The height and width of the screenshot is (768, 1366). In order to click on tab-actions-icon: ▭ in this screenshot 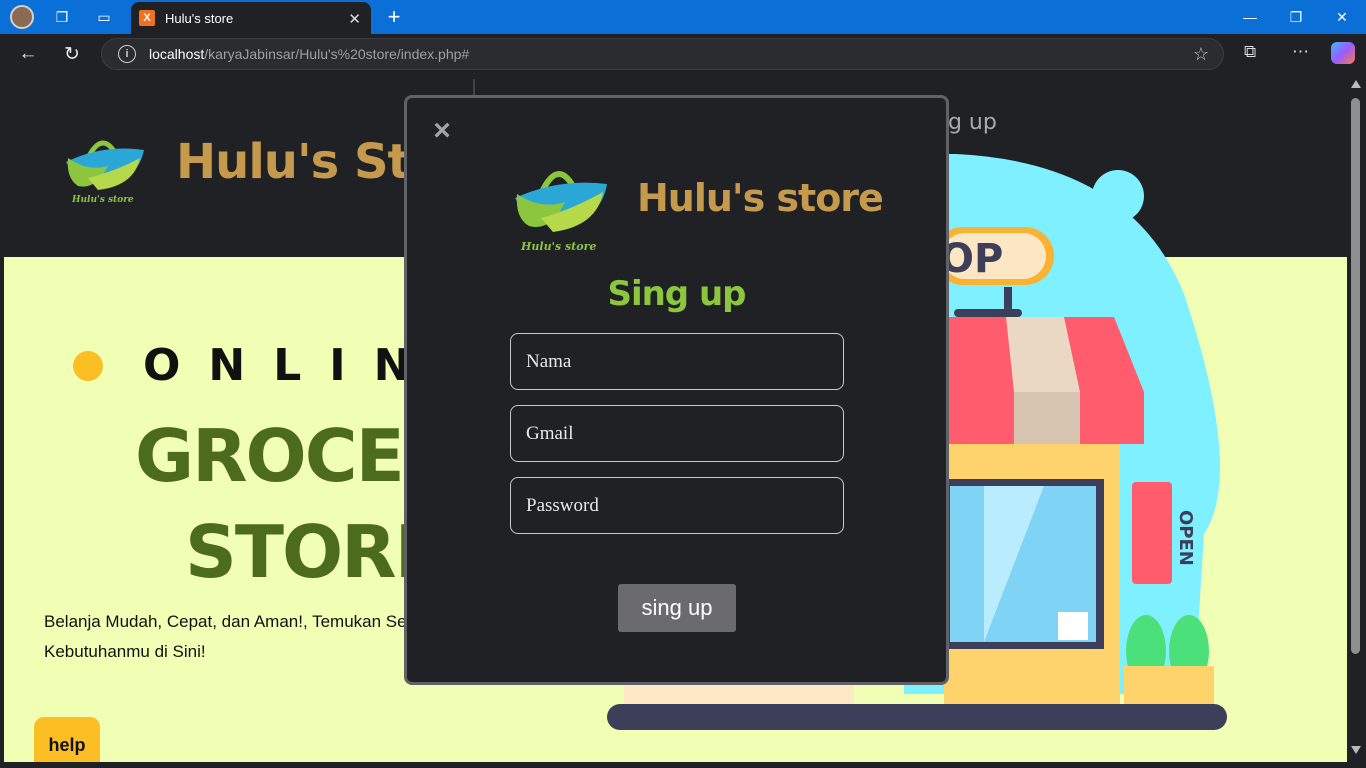, I will do `click(104, 17)`.